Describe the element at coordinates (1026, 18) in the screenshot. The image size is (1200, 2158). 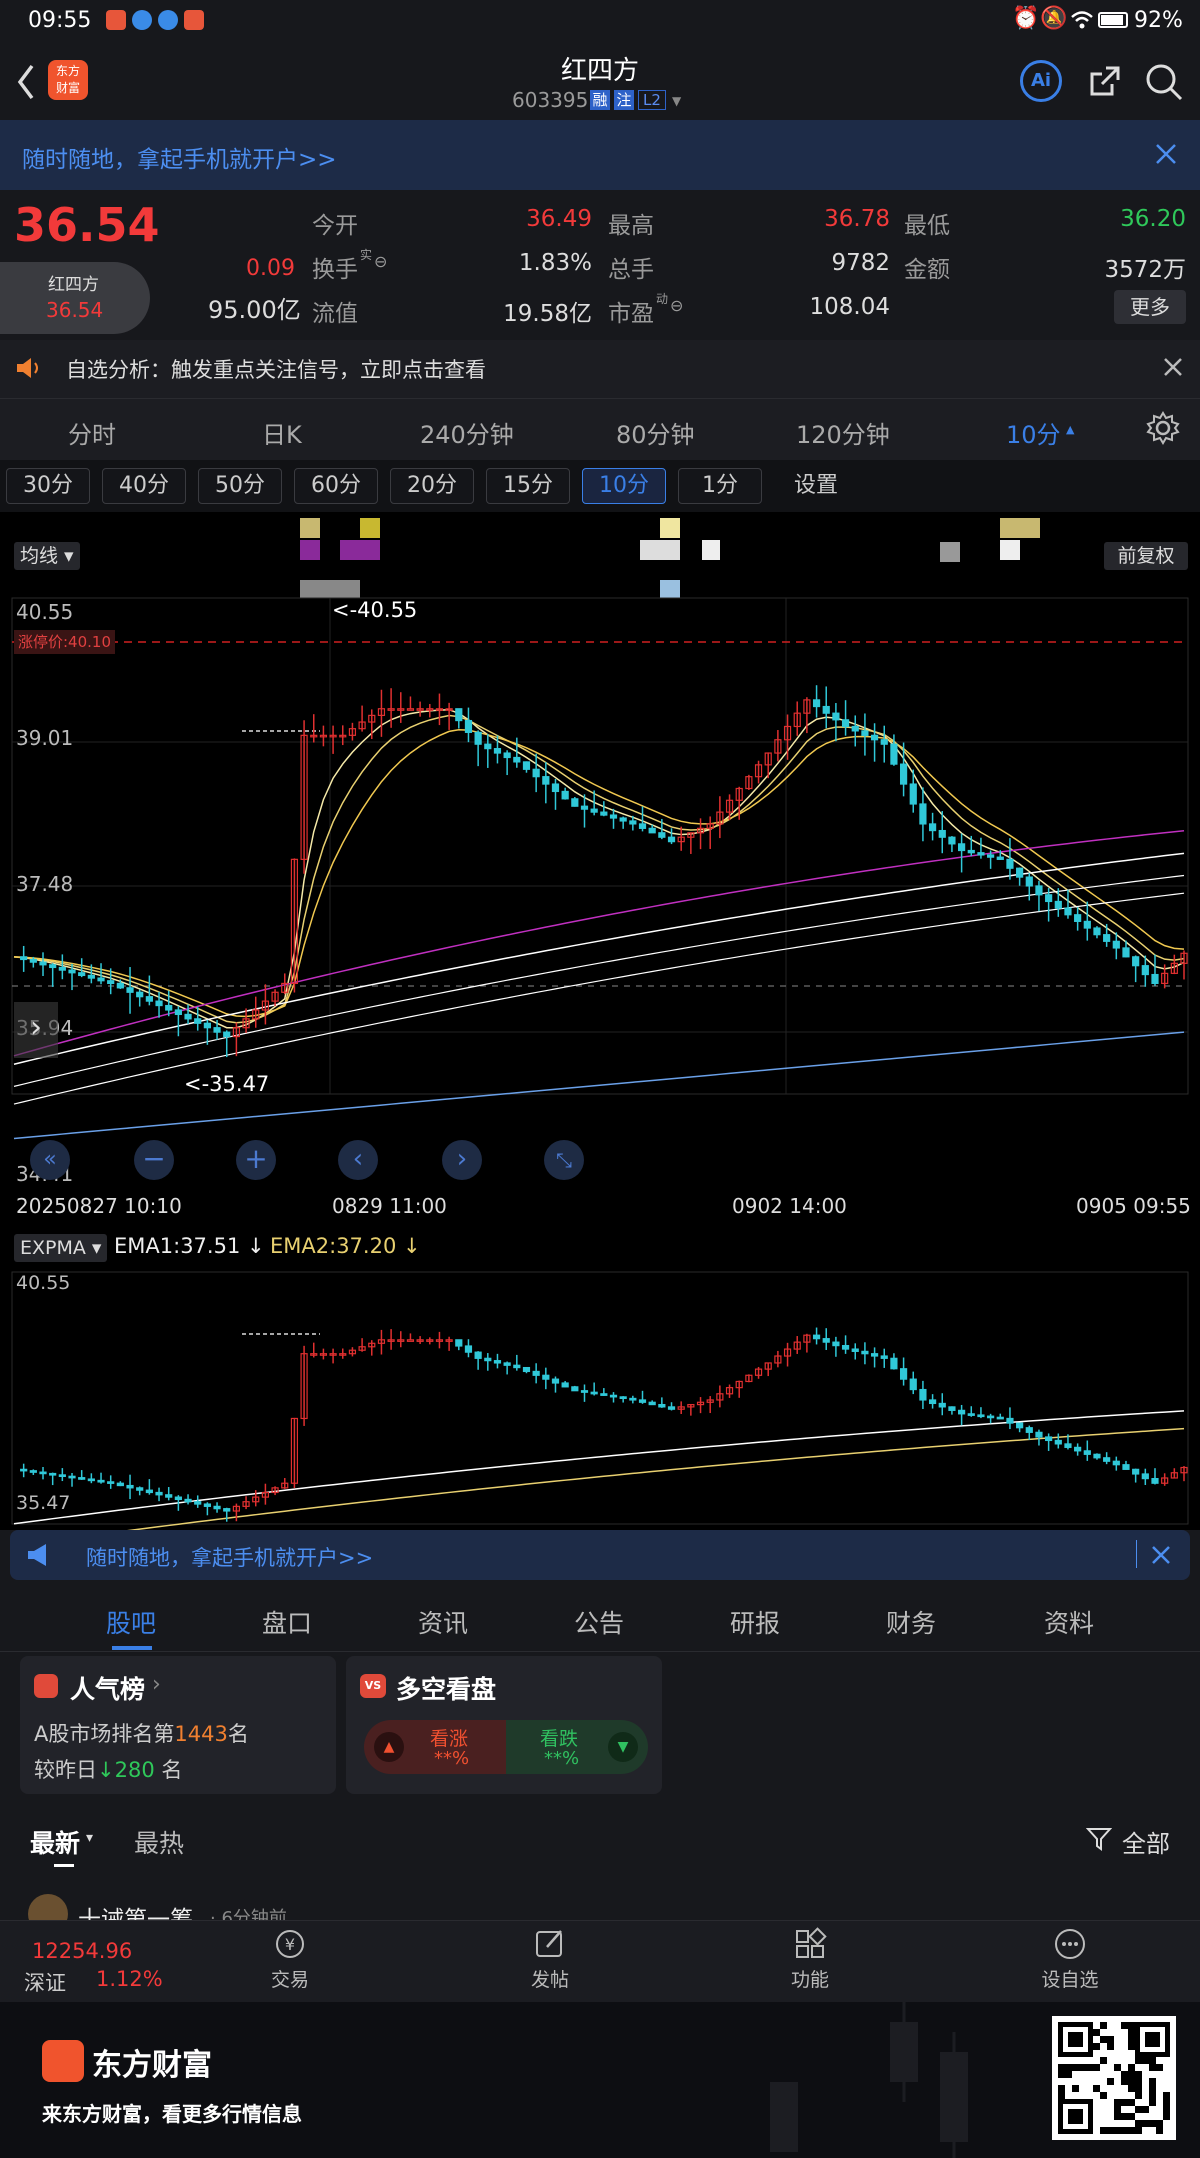
I see `alarm-icon: ⏰` at that location.